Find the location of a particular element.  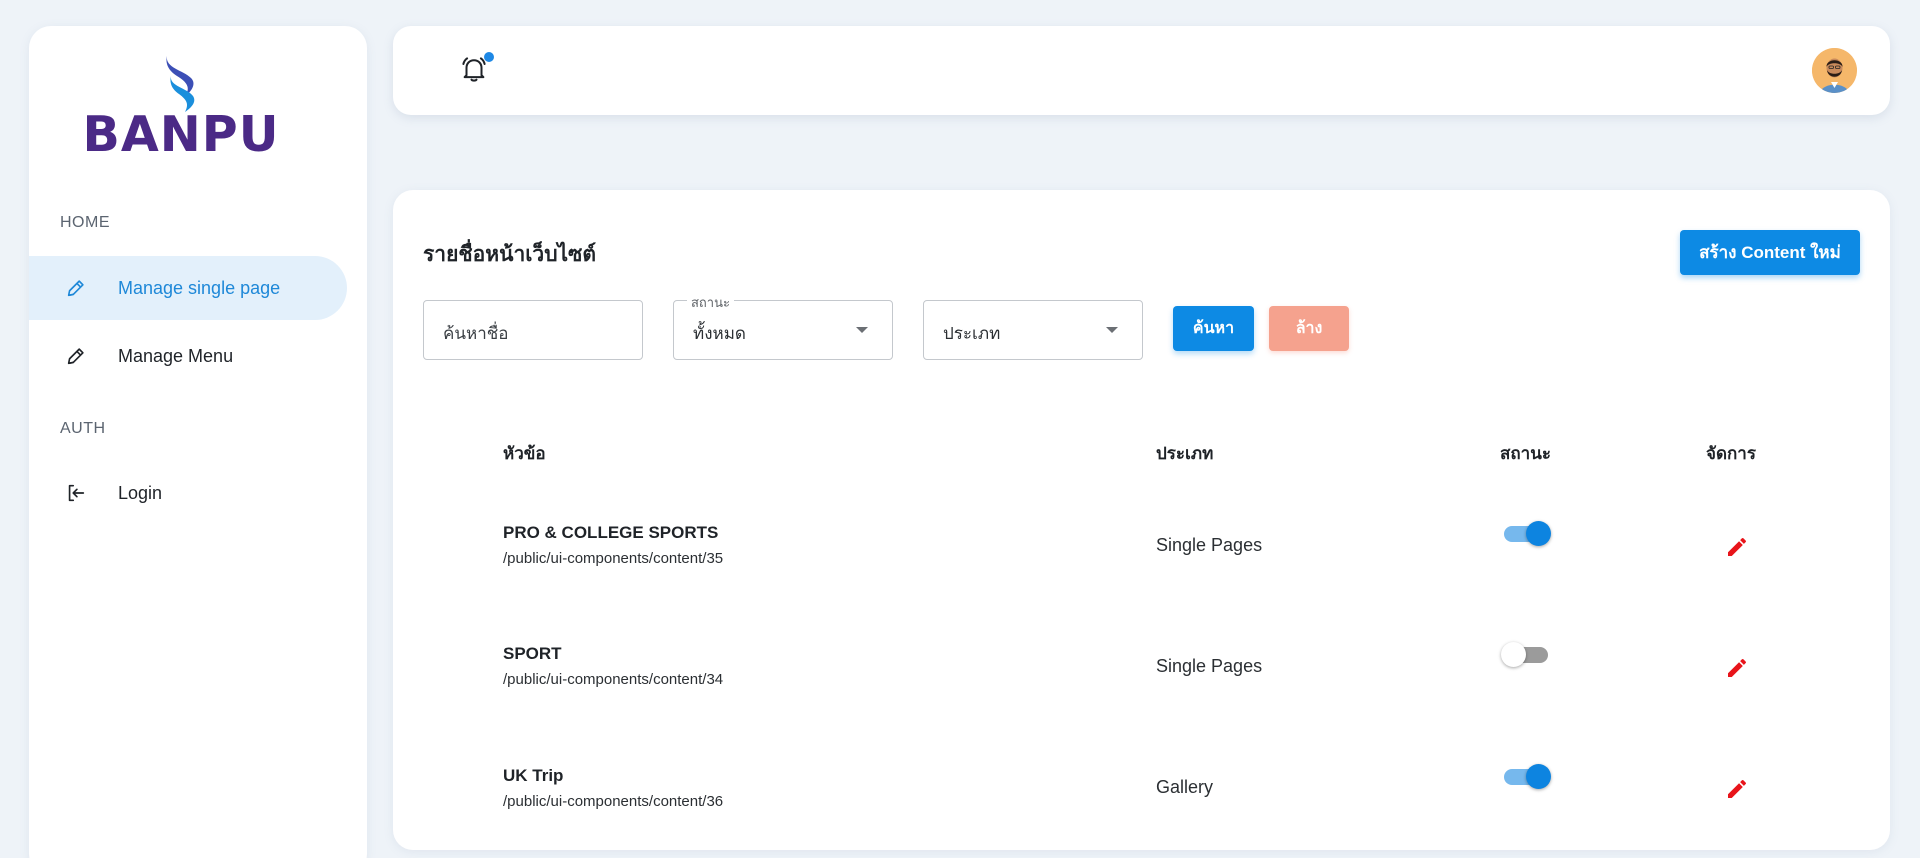

column-header-actions: จัดการ is located at coordinates (1731, 453).